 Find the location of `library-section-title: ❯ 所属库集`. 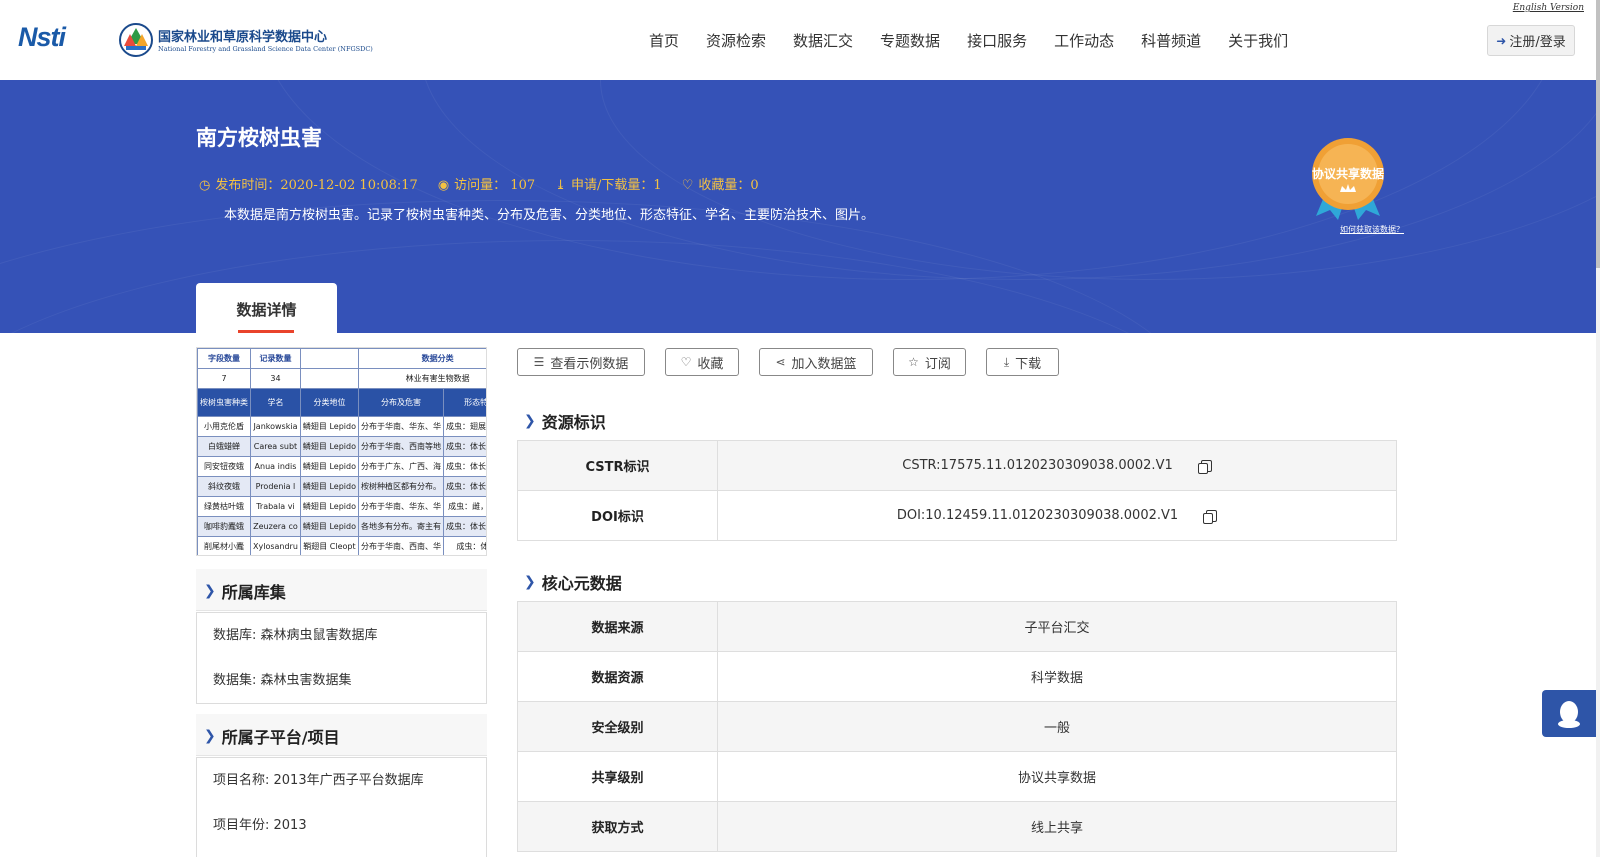

library-section-title: ❯ 所属库集 is located at coordinates (245, 592).